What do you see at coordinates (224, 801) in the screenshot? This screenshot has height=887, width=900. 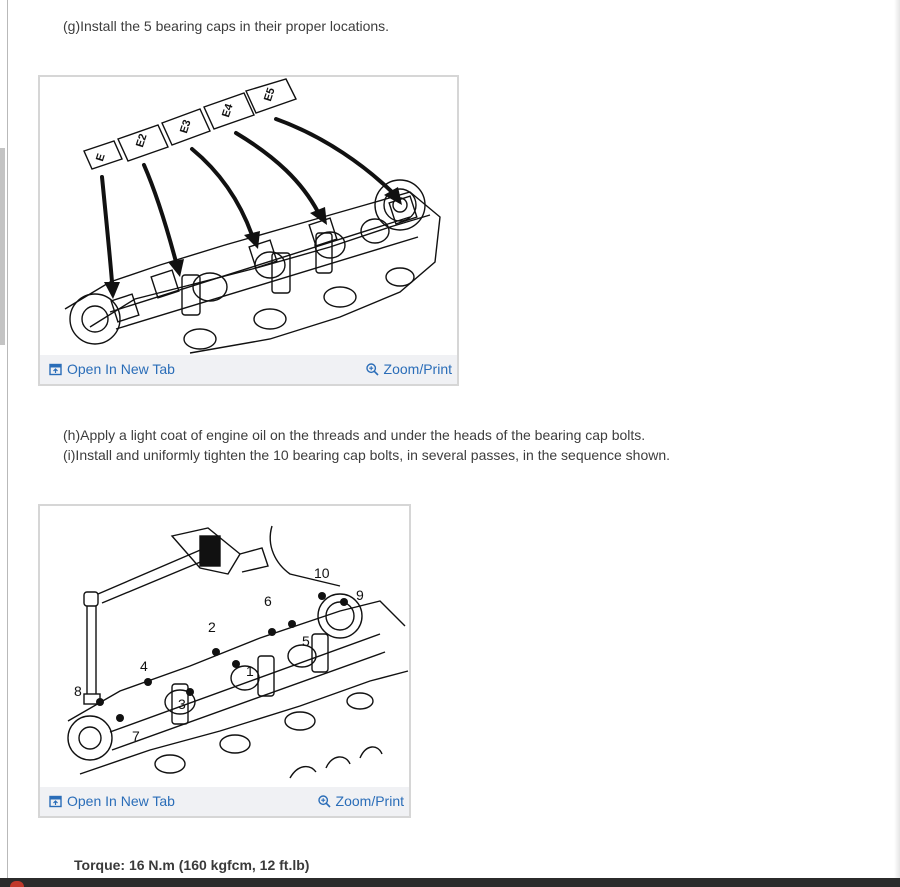 I see `figure-2-caption-bar: Open In New Tab Zoom/Print` at bounding box center [224, 801].